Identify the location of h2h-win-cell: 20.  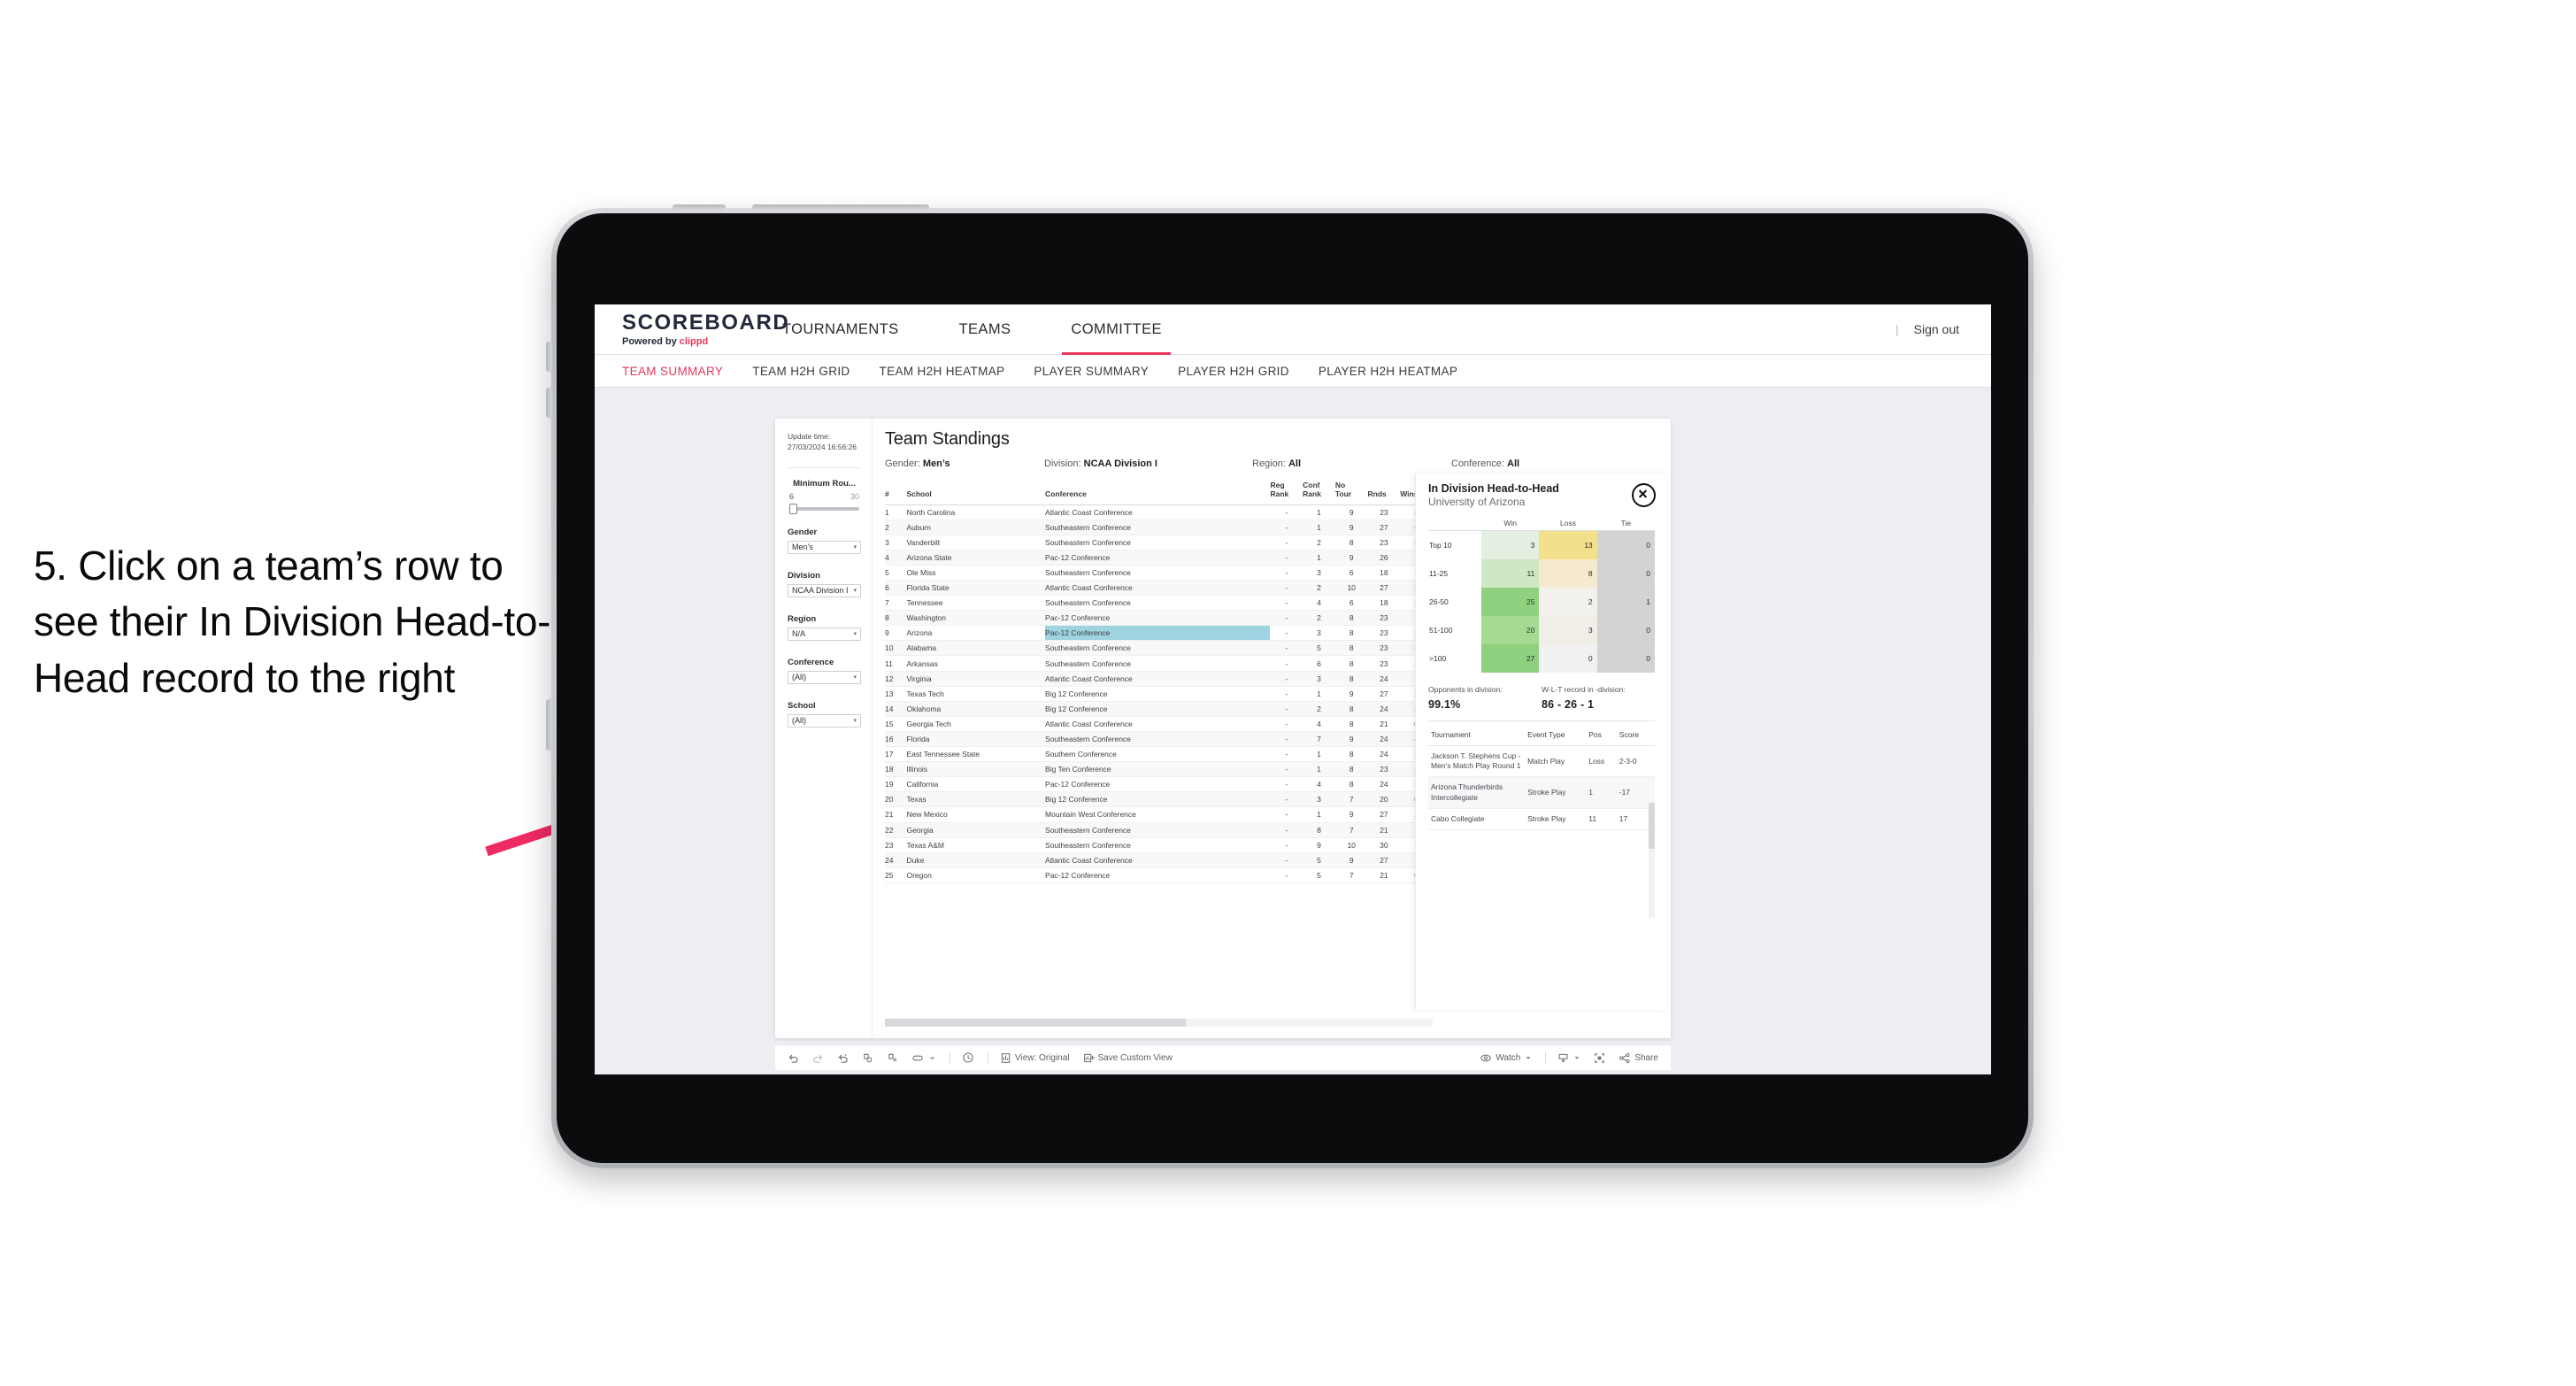
(1510, 630).